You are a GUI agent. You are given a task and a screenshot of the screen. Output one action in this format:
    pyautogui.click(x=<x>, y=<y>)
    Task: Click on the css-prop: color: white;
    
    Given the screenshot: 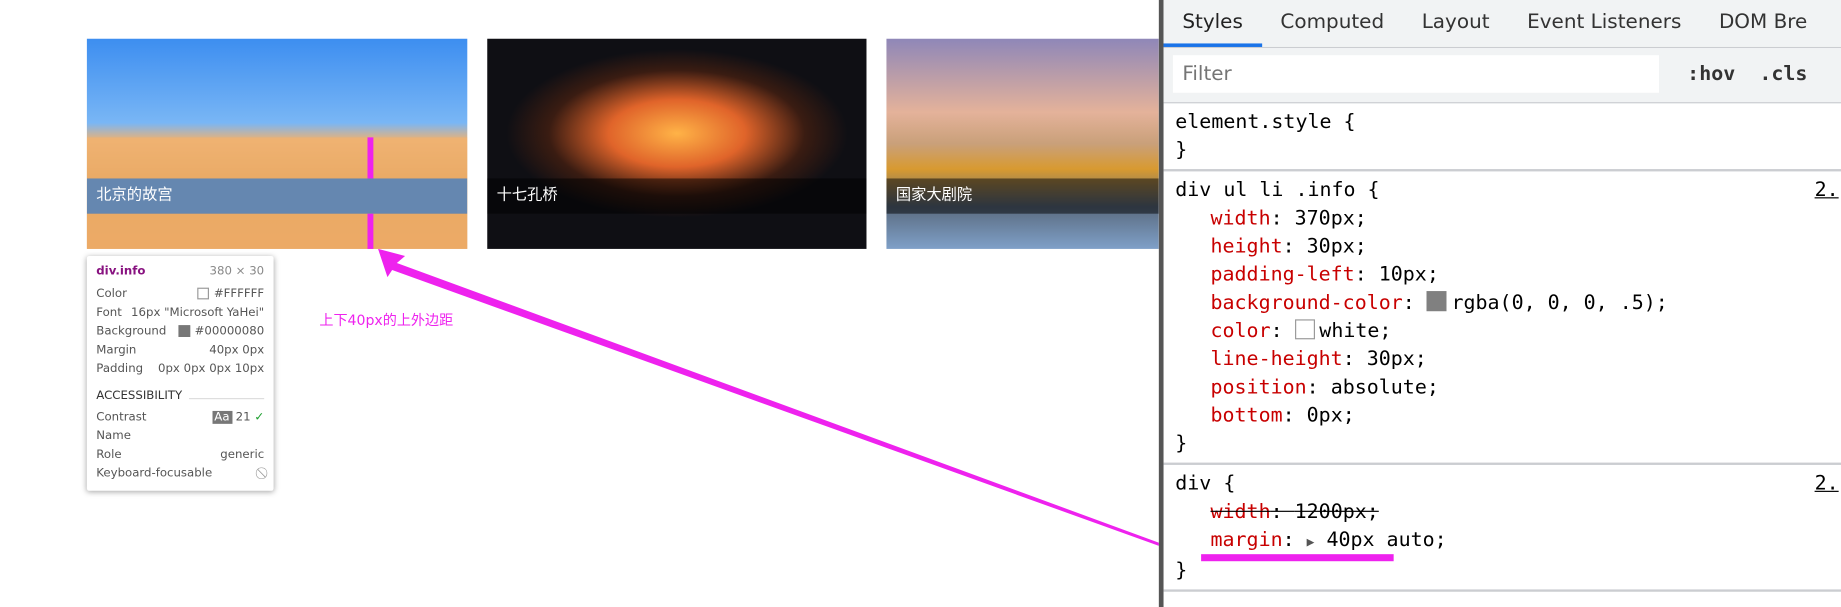 What is the action you would take?
    pyautogui.click(x=1301, y=331)
    